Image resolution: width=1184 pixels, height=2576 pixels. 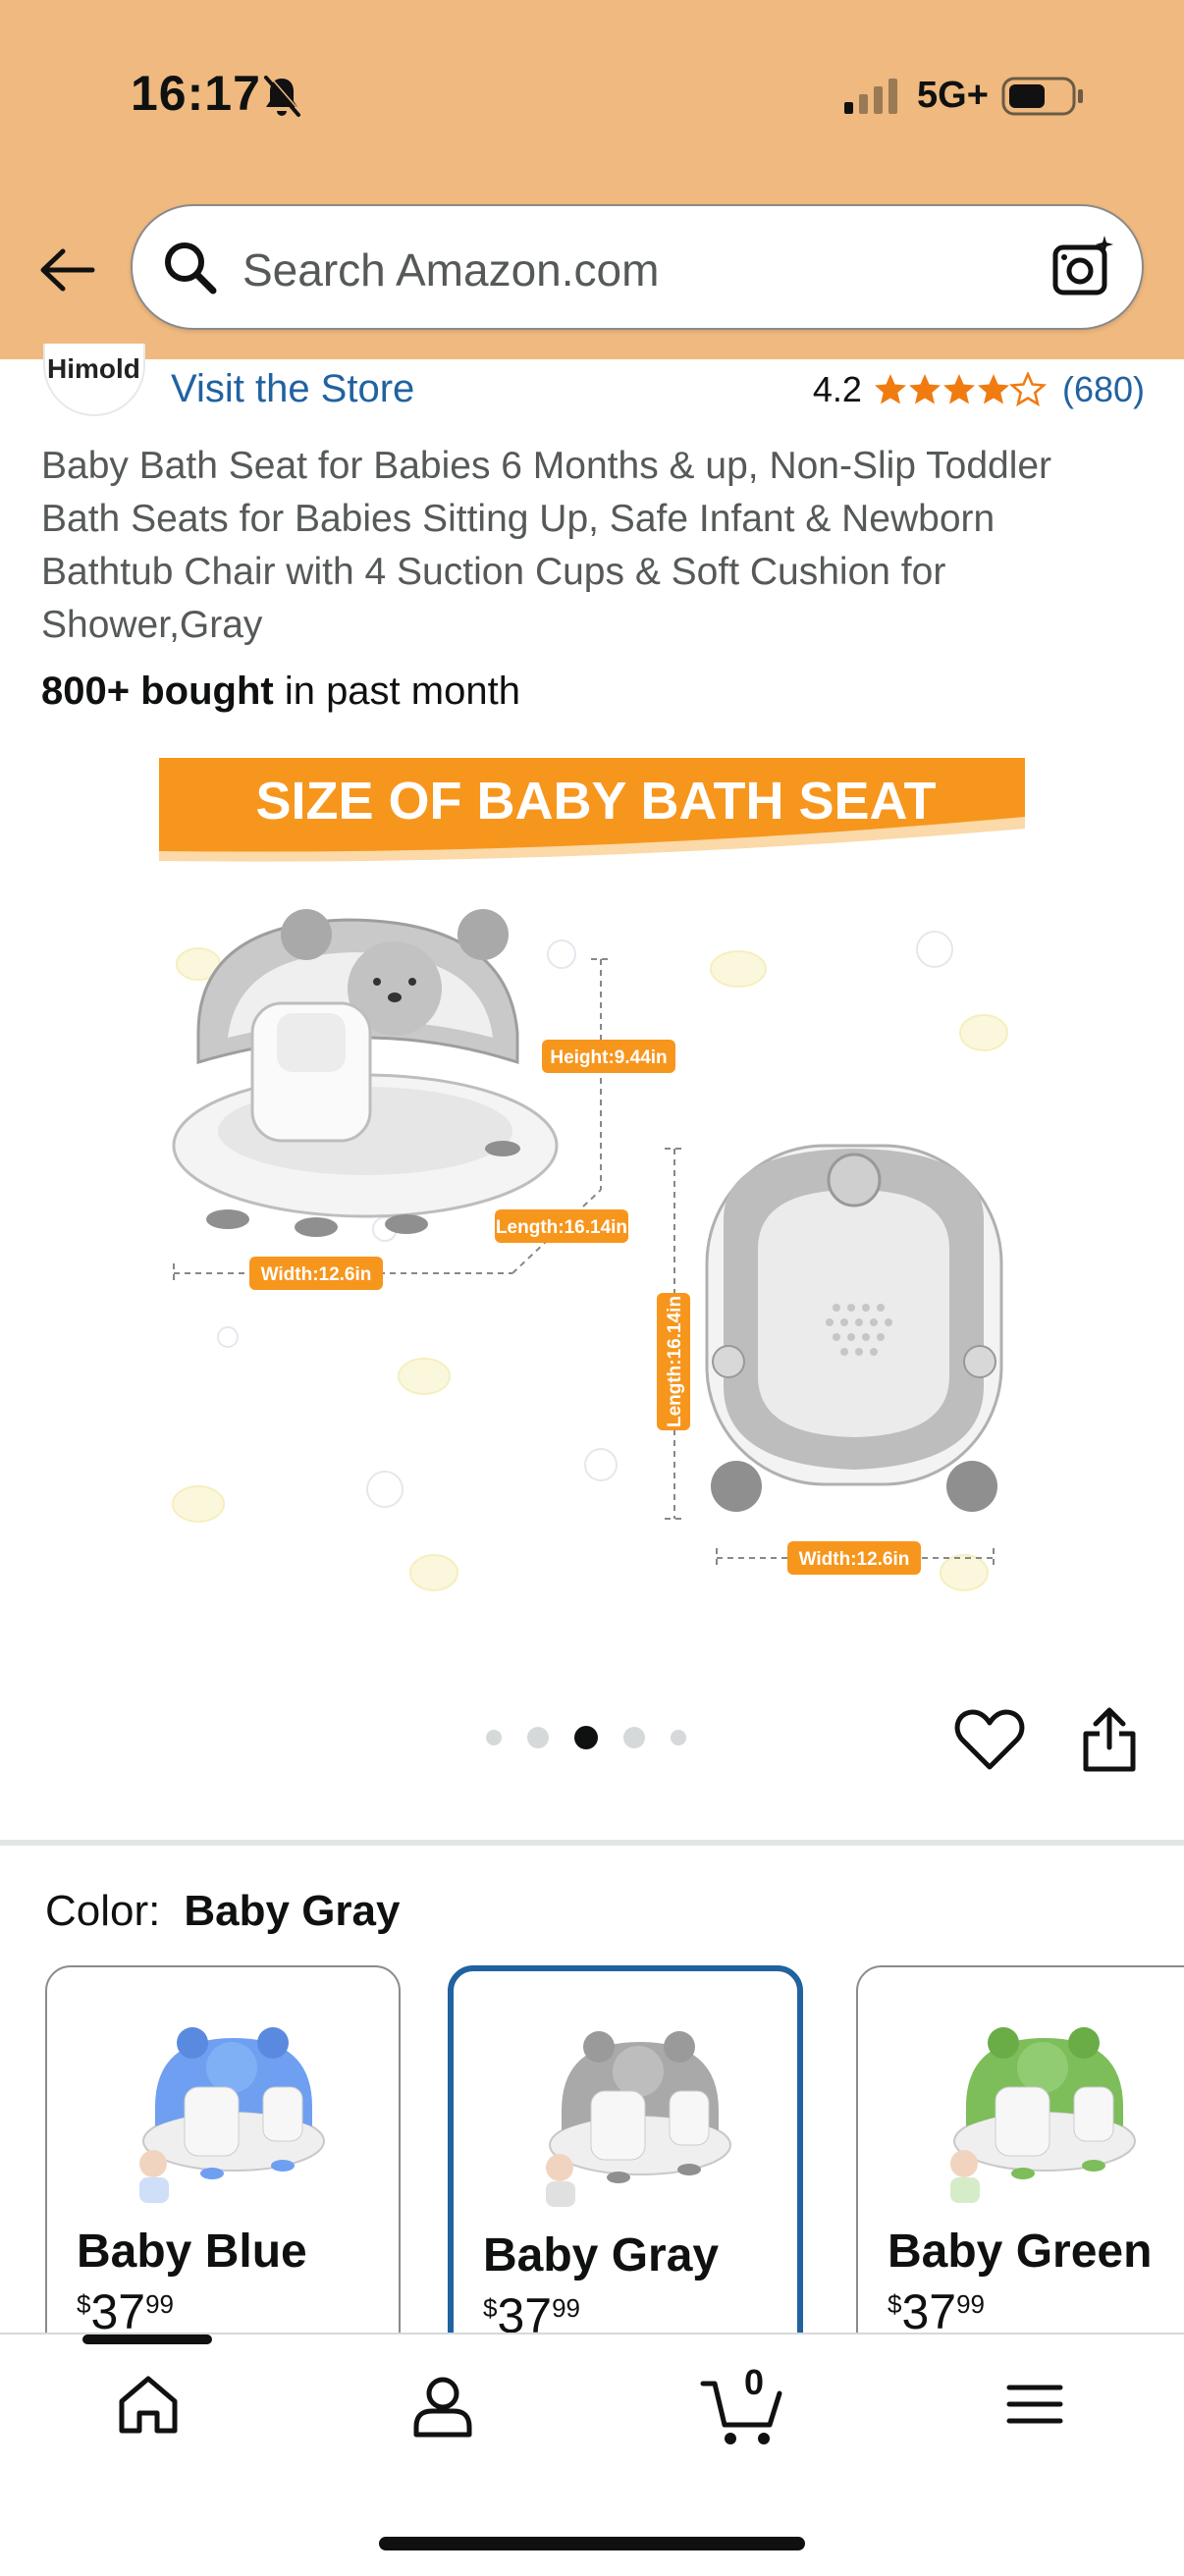 I want to click on bought-info: 800+ bought in past month, so click(x=281, y=692).